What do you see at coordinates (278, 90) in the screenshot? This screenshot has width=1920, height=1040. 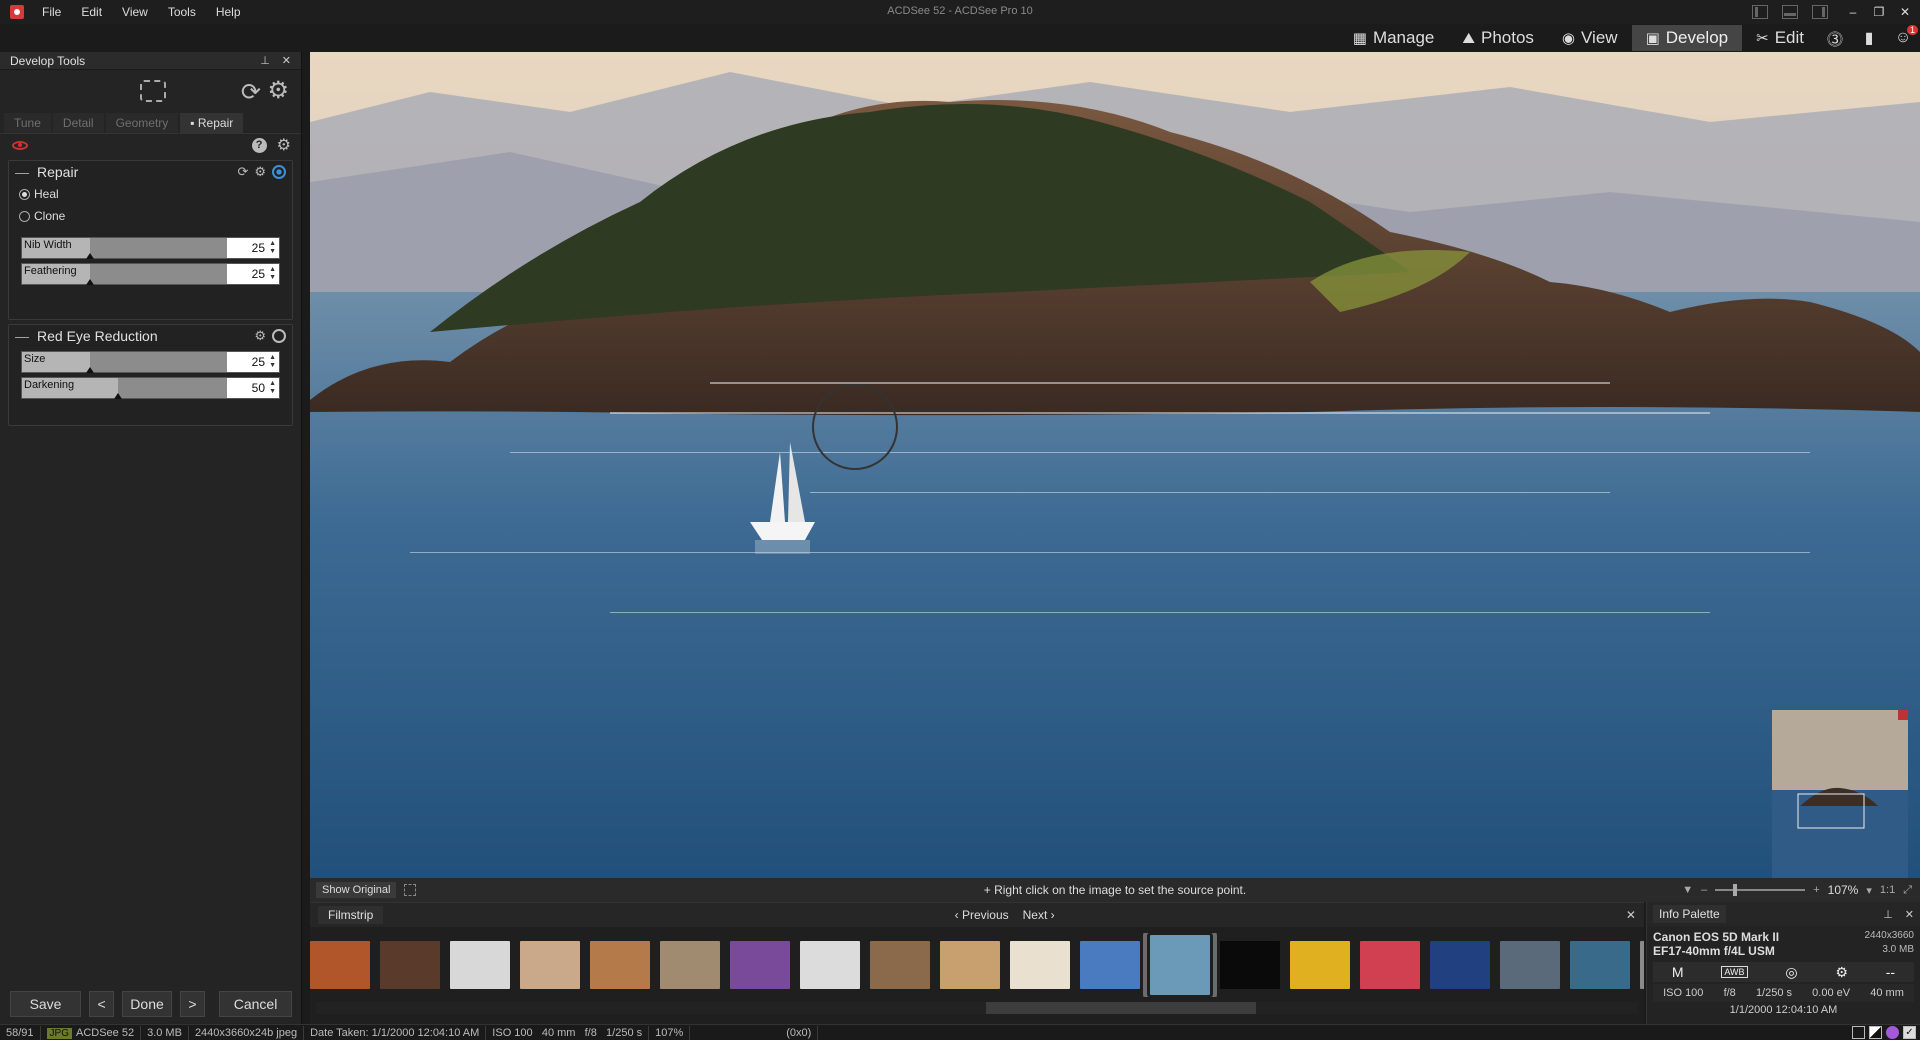 I see `settings-gear-icon: ⚙` at bounding box center [278, 90].